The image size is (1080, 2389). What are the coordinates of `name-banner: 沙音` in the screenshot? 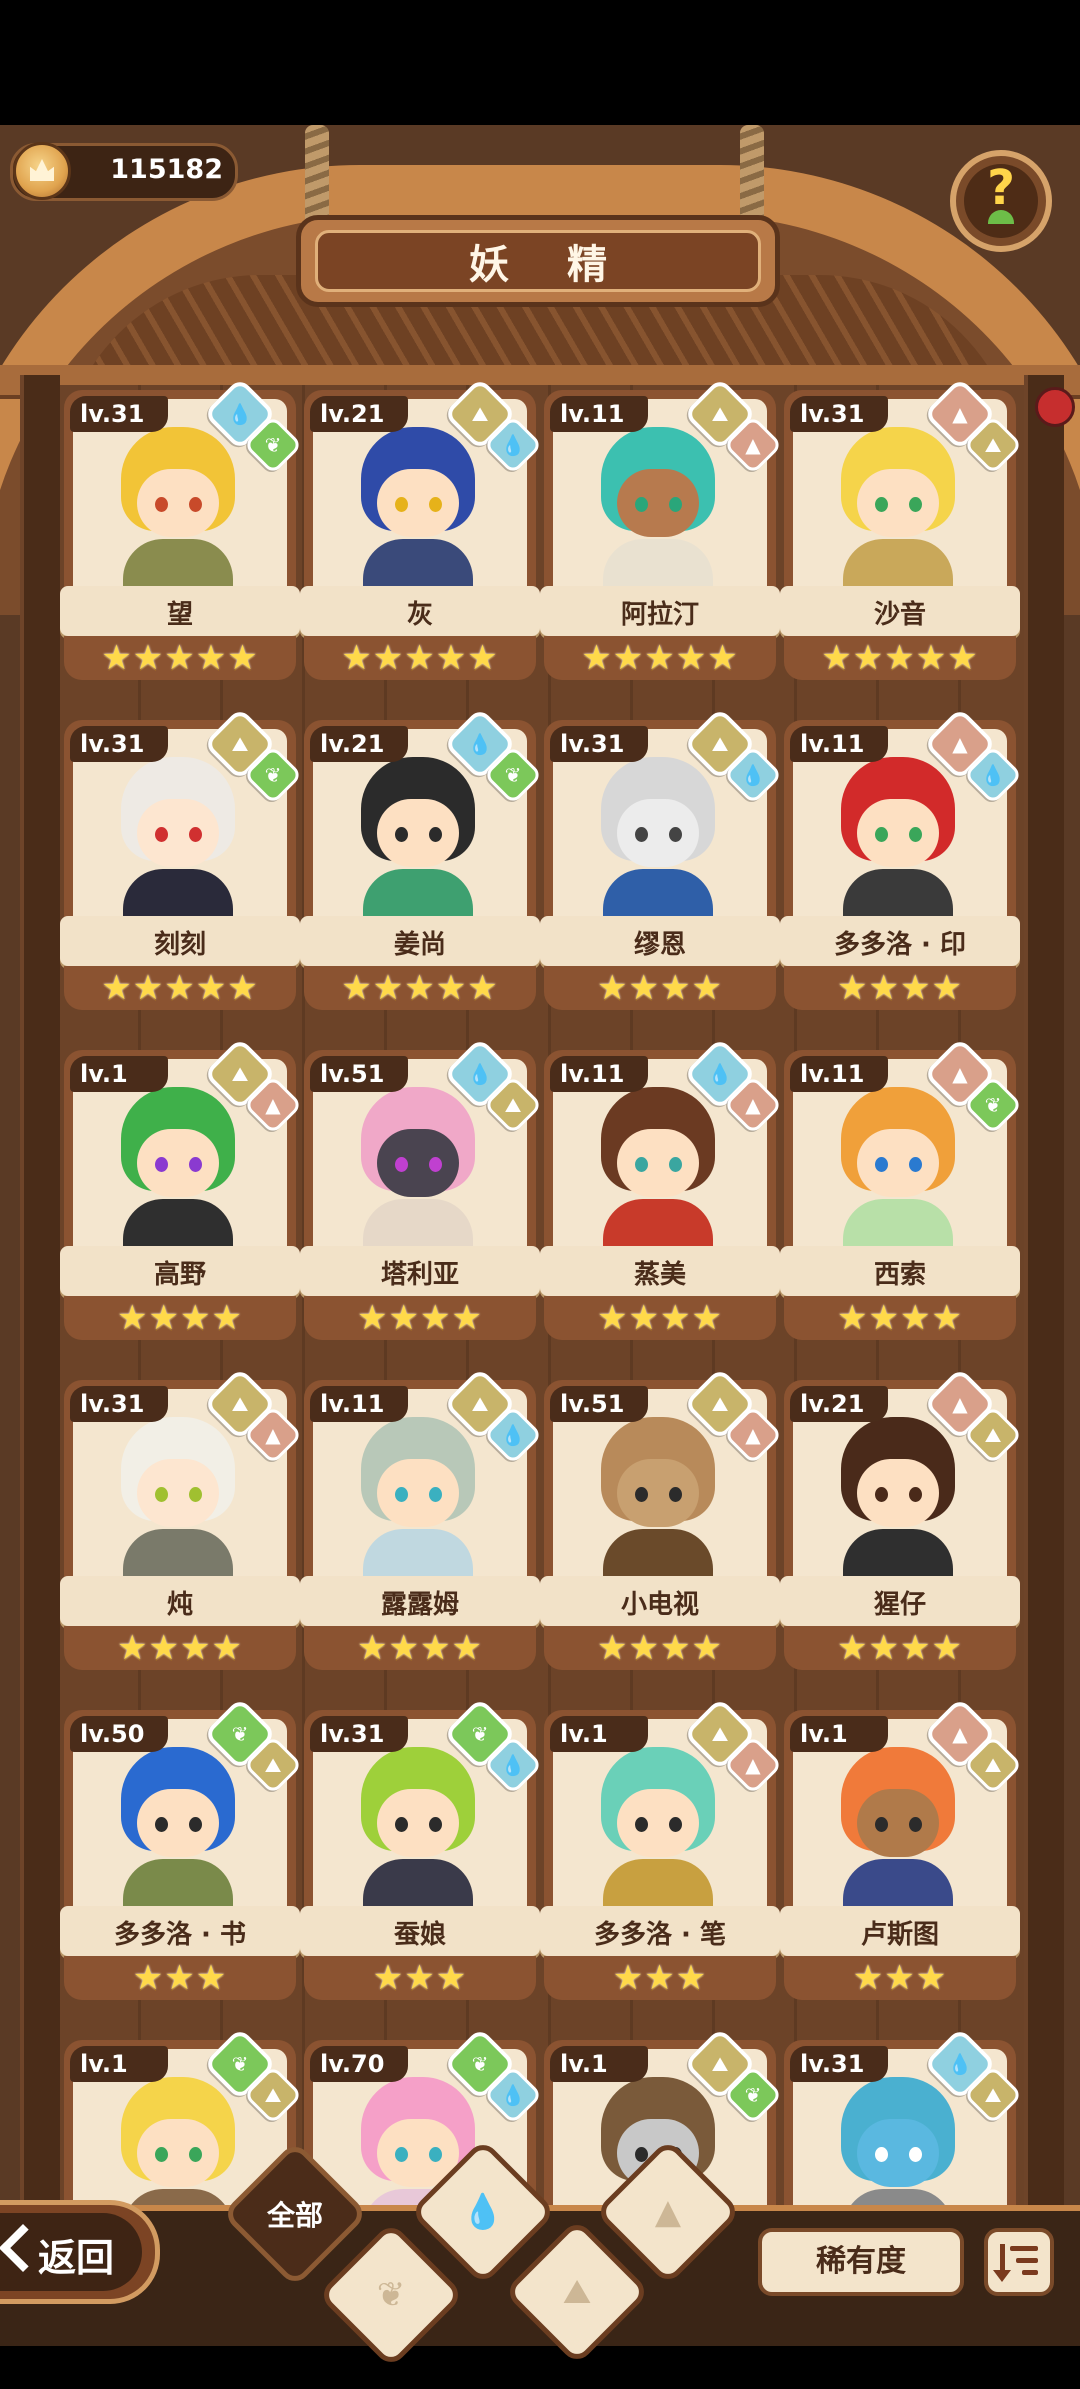 It's located at (900, 611).